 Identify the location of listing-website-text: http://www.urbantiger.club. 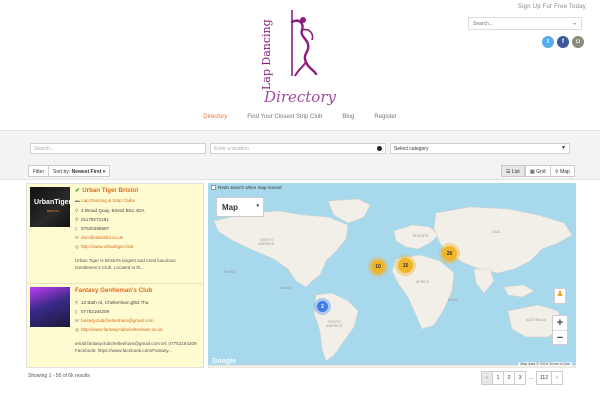
(107, 246).